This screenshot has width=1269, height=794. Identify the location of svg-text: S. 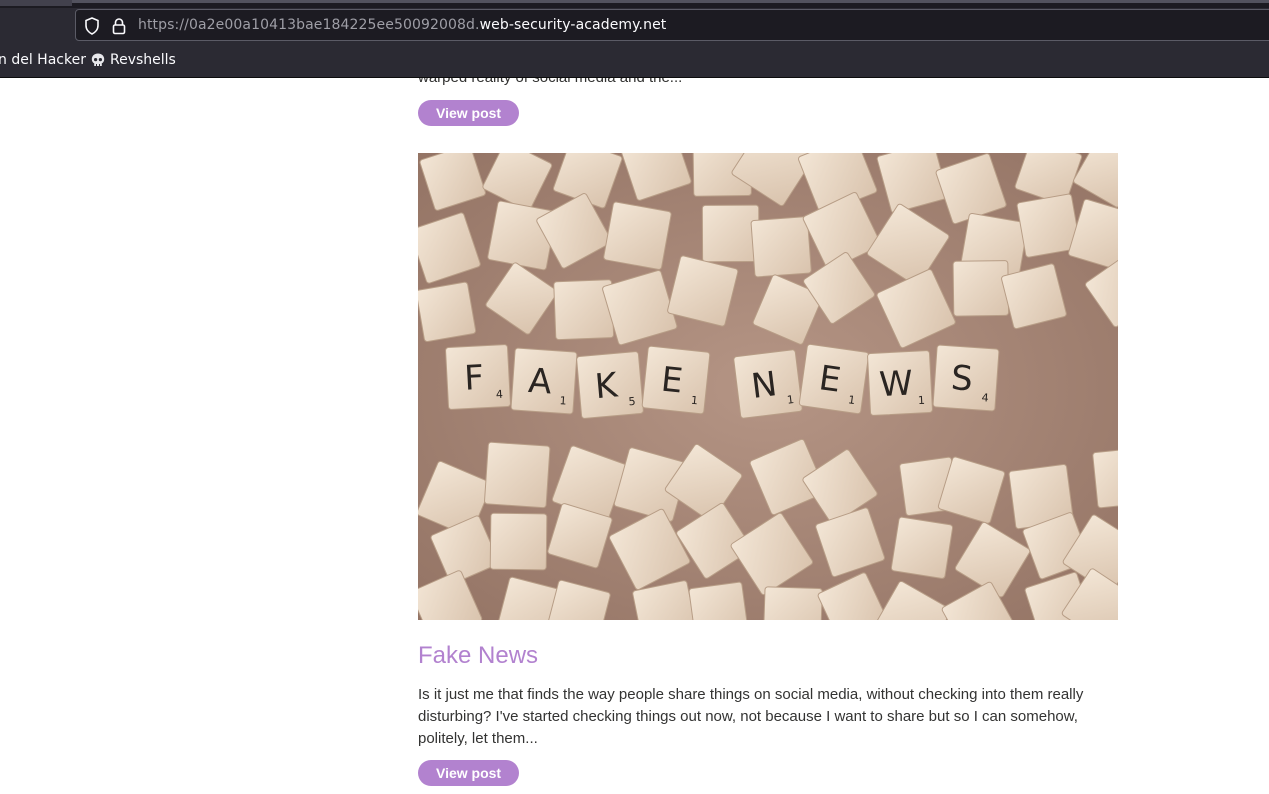
(962, 378).